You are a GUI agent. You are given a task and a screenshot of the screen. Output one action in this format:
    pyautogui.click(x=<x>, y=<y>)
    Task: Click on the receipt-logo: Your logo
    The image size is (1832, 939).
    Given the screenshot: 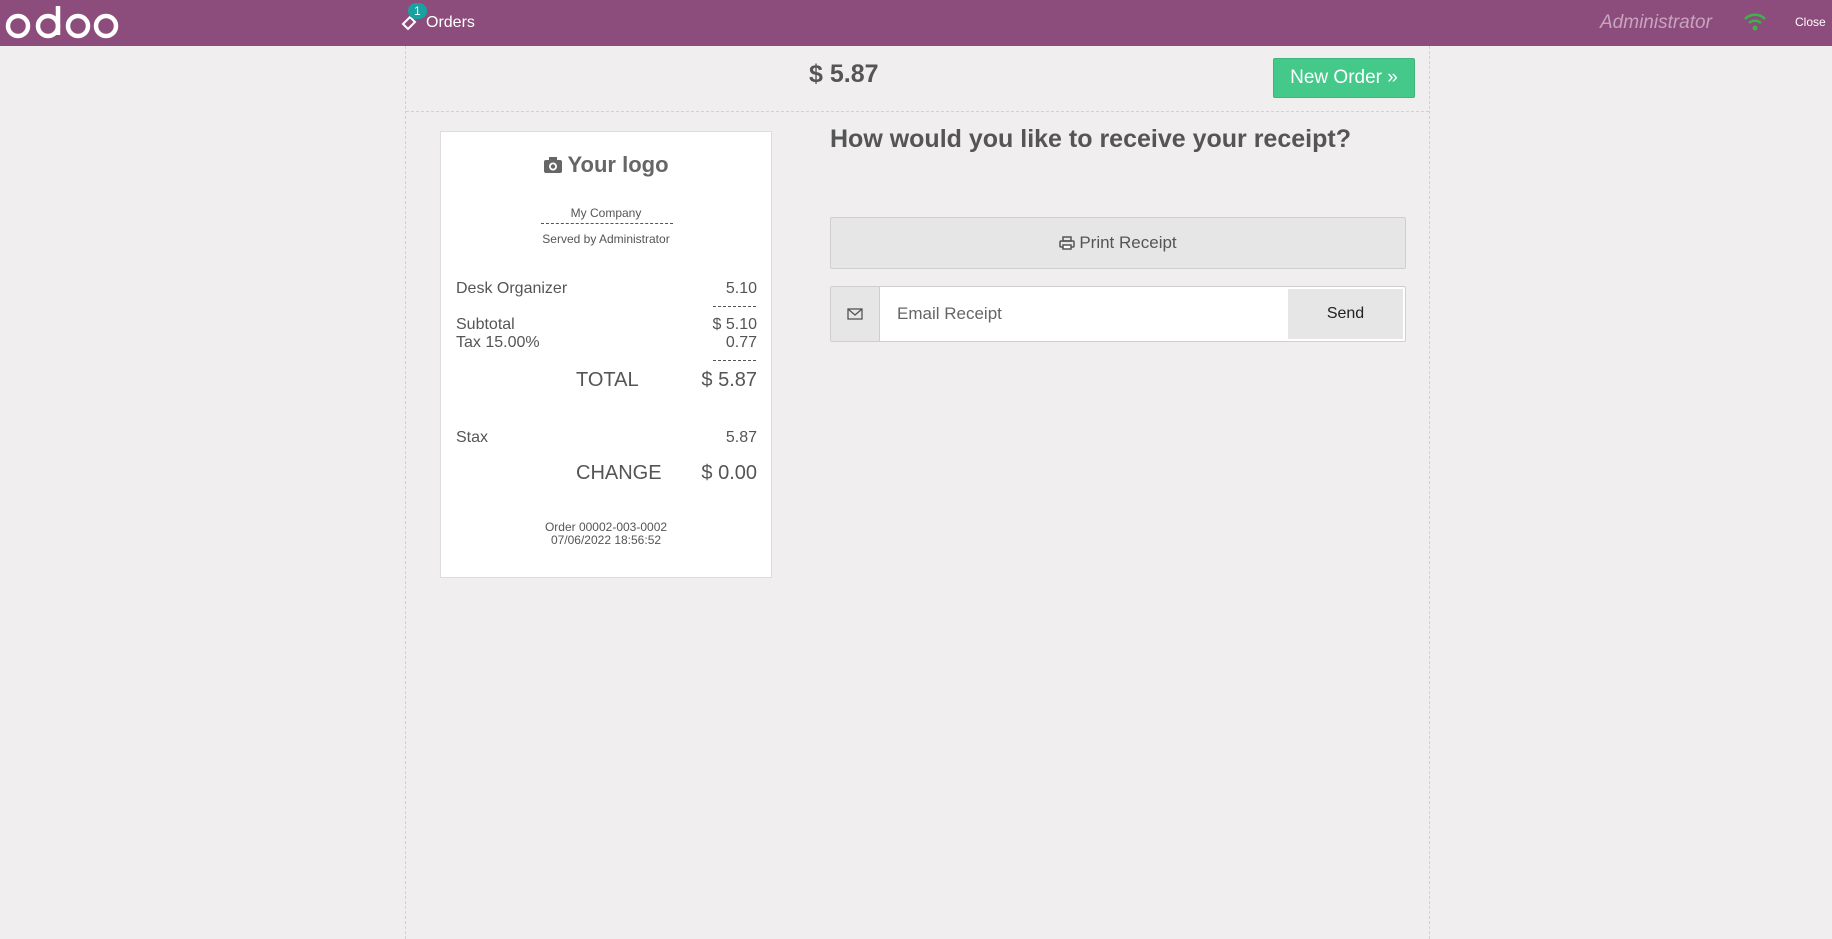 What is the action you would take?
    pyautogui.click(x=606, y=165)
    